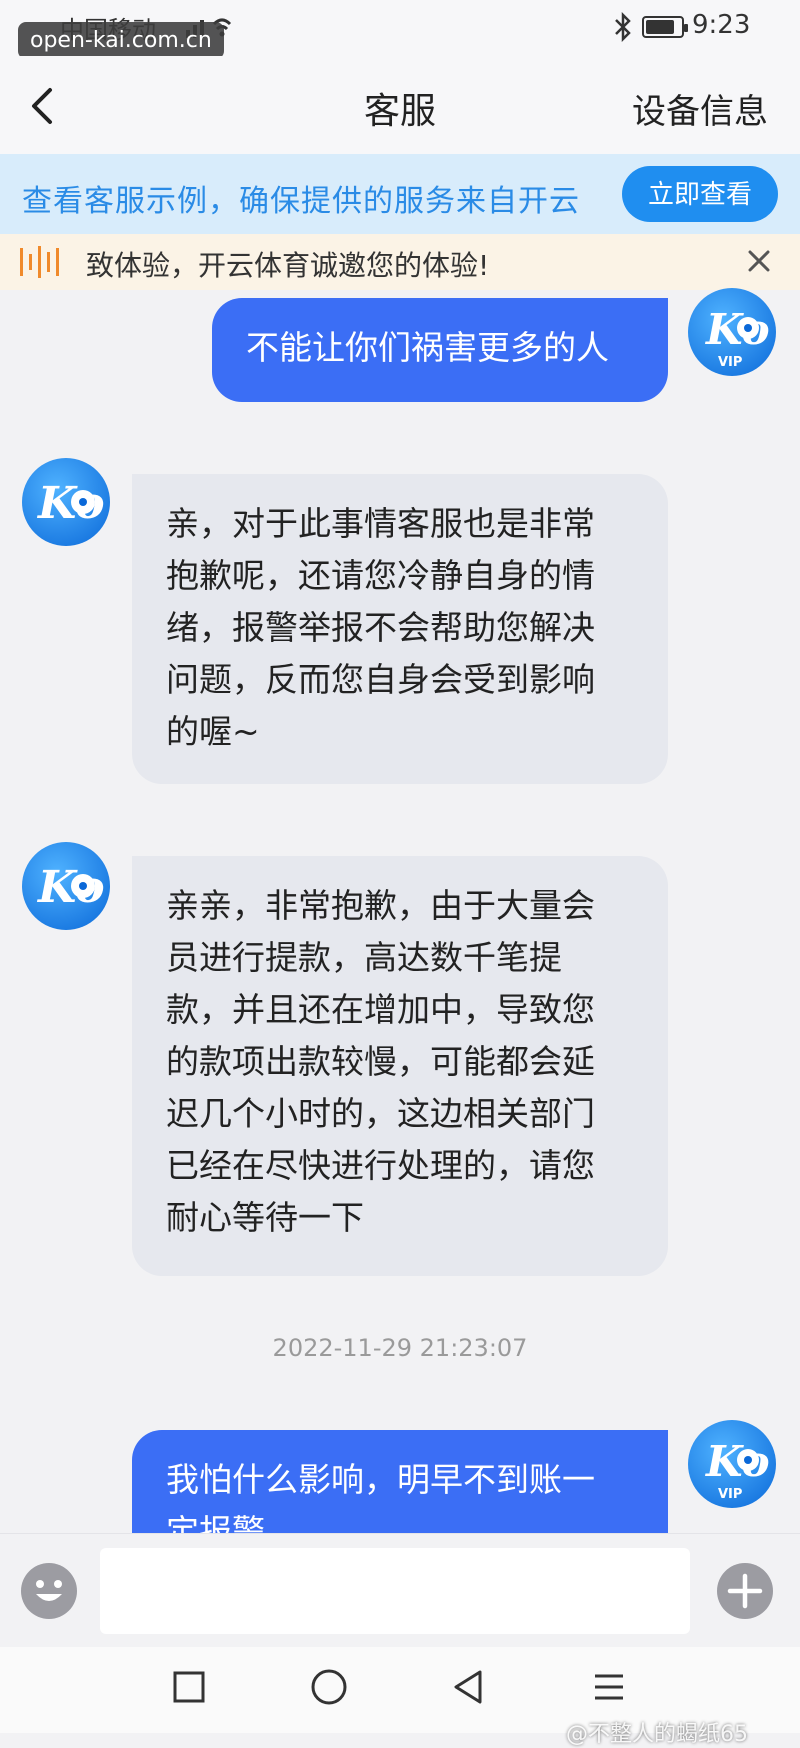 Image resolution: width=800 pixels, height=1748 pixels. I want to click on view-now-button: 立即查看, so click(700, 194).